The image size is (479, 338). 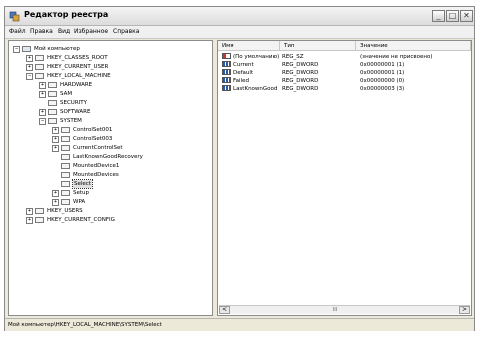 What do you see at coordinates (26, 49) in the screenshot?
I see `computer-icon` at bounding box center [26, 49].